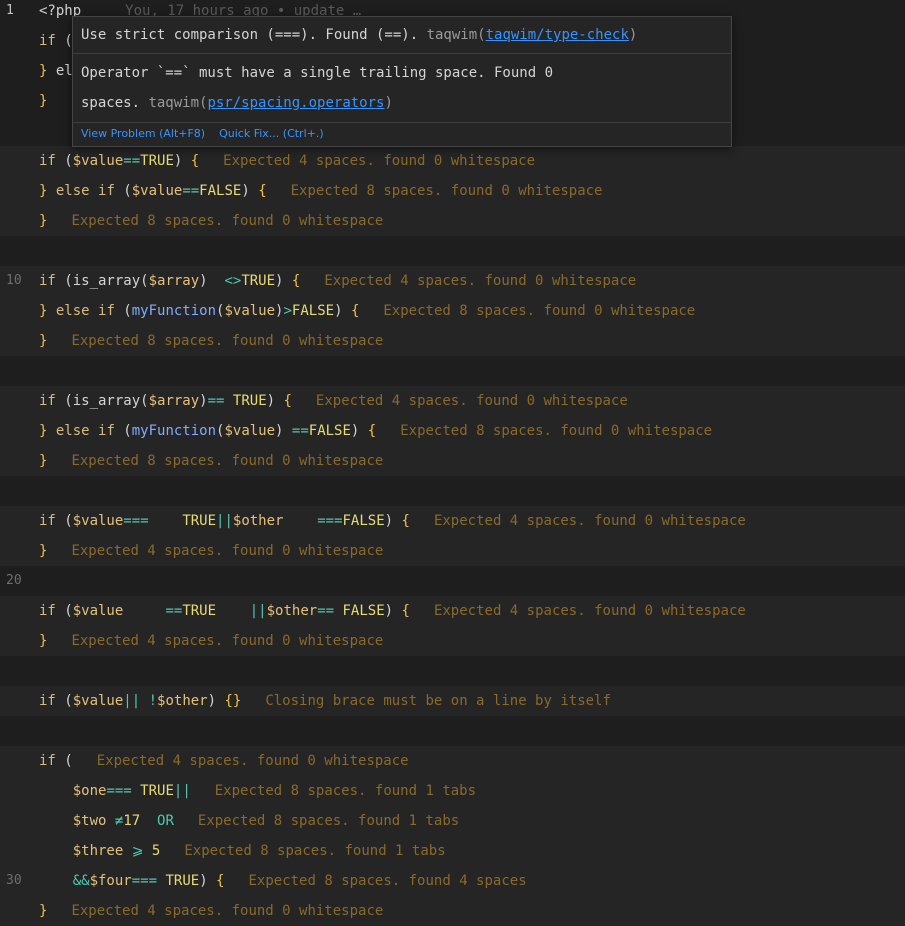 This screenshot has height=926, width=905. Describe the element at coordinates (211, 341) in the screenshot. I see `code-text: } Expected 8 spaces. found 0 whitespace` at that location.